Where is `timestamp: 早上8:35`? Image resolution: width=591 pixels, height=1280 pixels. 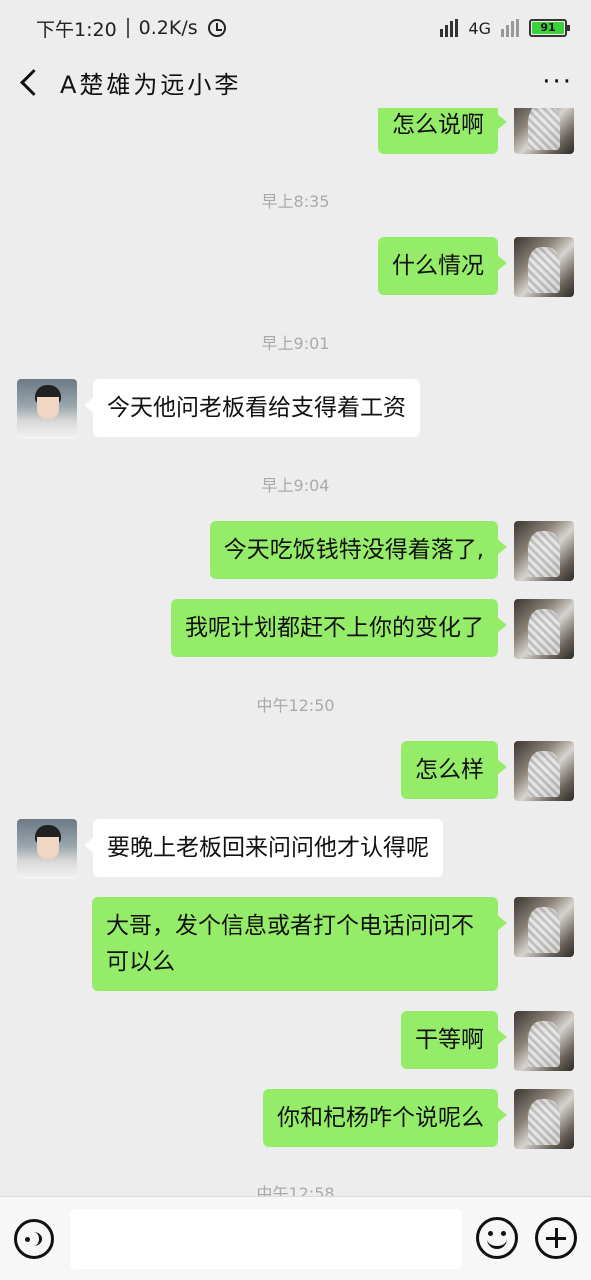 timestamp: 早上8:35 is located at coordinates (295, 201).